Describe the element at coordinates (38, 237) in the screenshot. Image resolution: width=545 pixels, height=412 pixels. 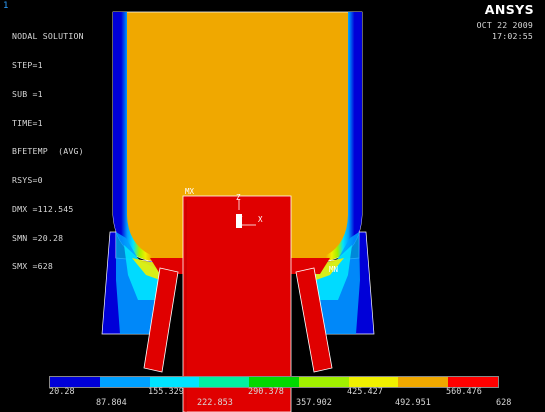
I see `info-line-smn: SMN =20.28` at that location.